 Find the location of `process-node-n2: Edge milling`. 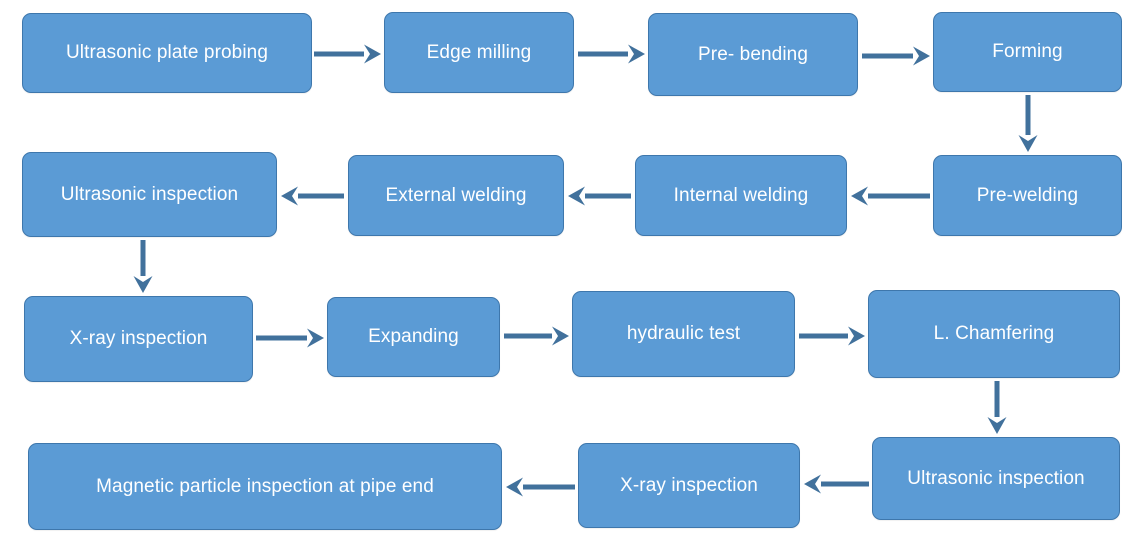

process-node-n2: Edge milling is located at coordinates (479, 52).